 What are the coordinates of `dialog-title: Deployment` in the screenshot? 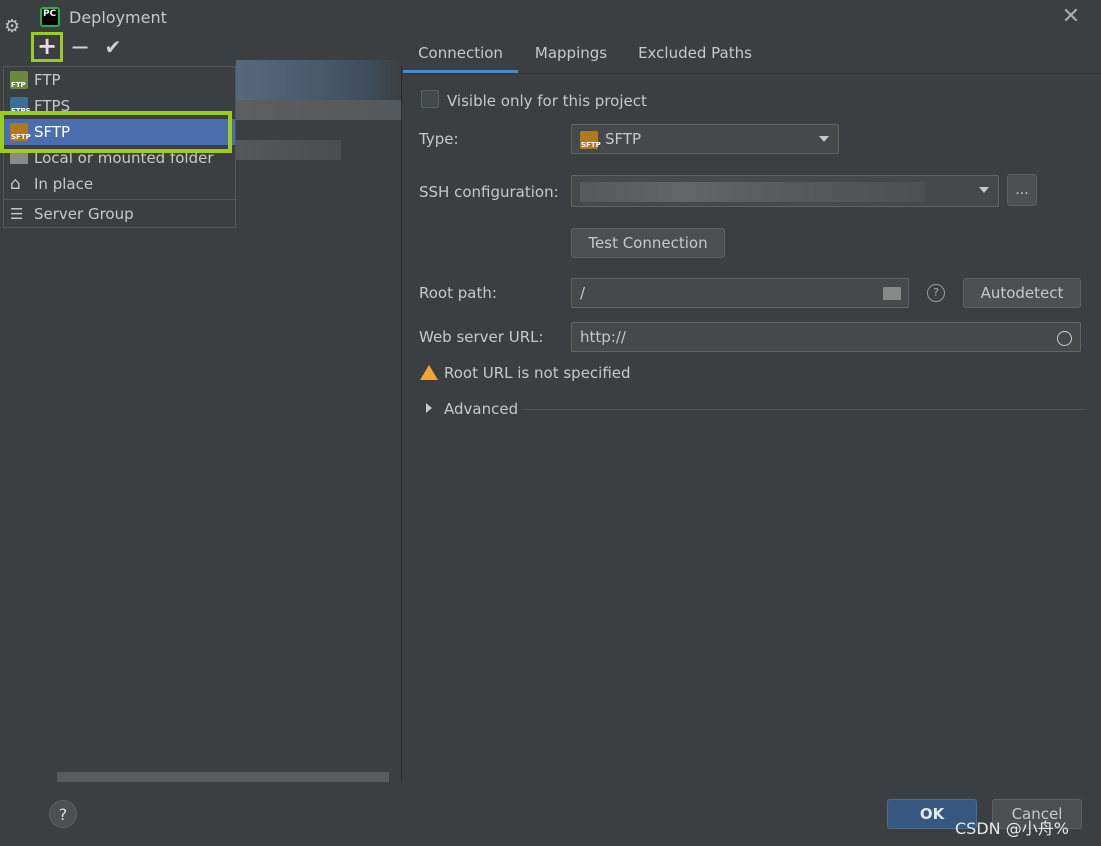 It's located at (118, 17).